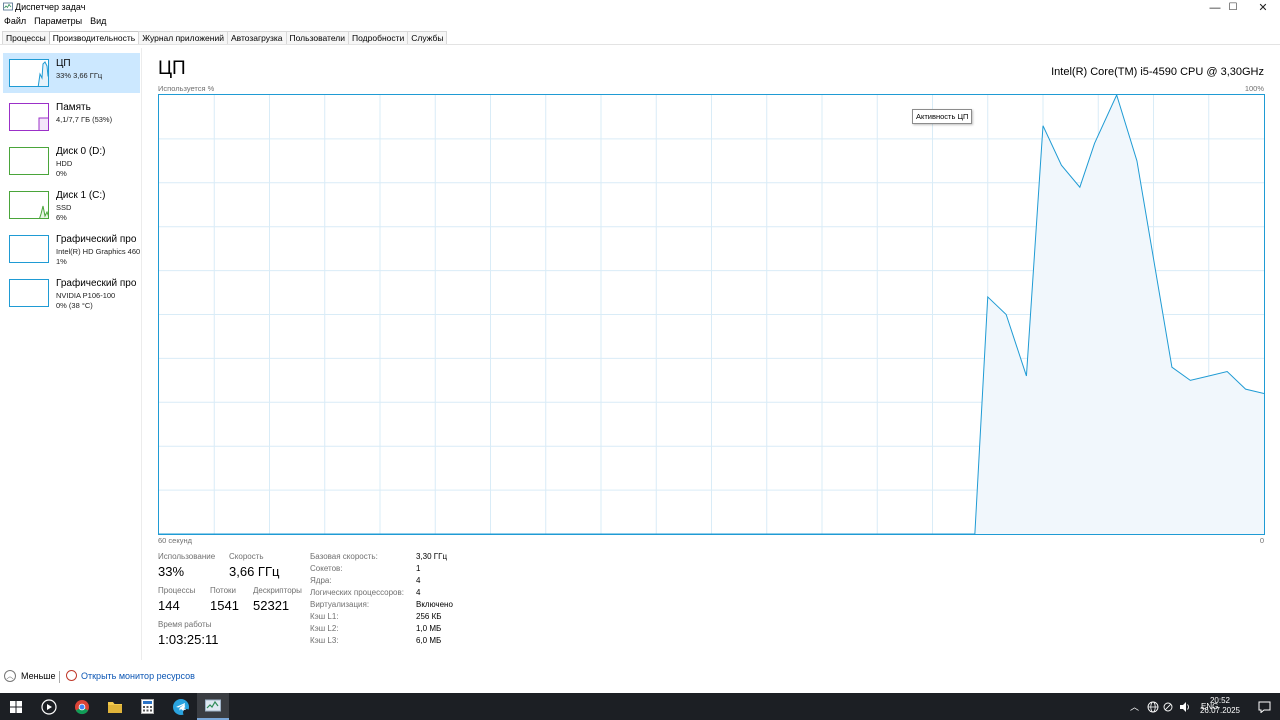  What do you see at coordinates (10, 676) in the screenshot?
I see `chevron-up-icon: ︿` at bounding box center [10, 676].